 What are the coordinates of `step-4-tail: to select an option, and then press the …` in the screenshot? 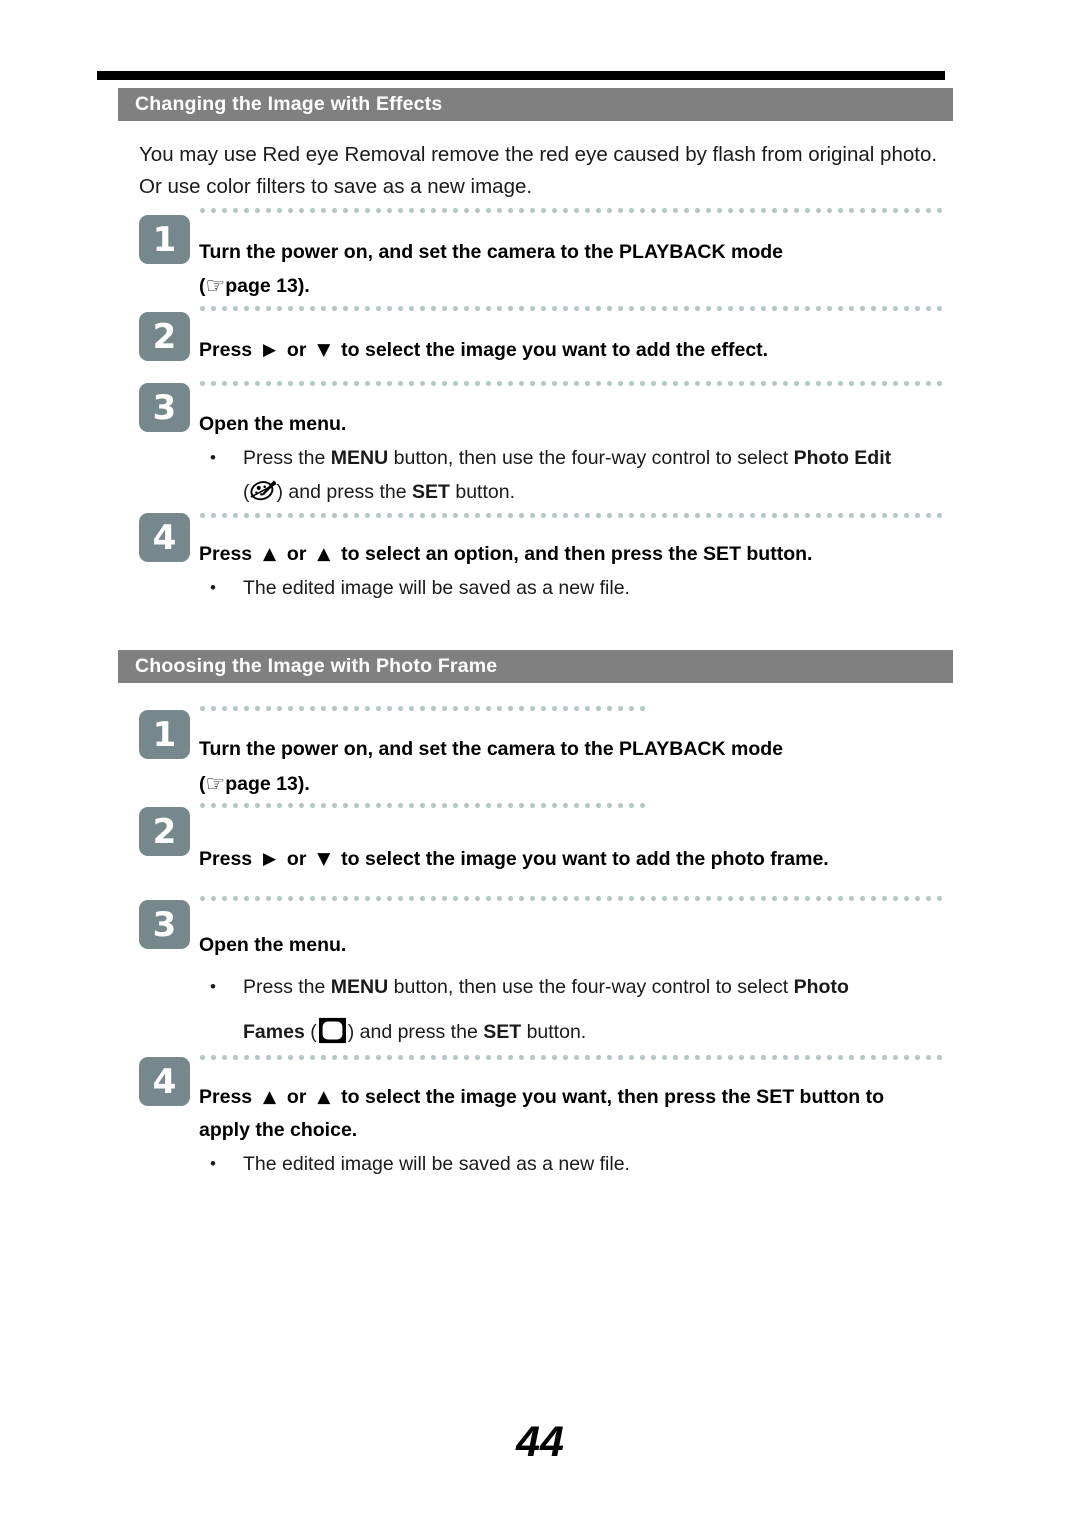 It's located at (577, 554).